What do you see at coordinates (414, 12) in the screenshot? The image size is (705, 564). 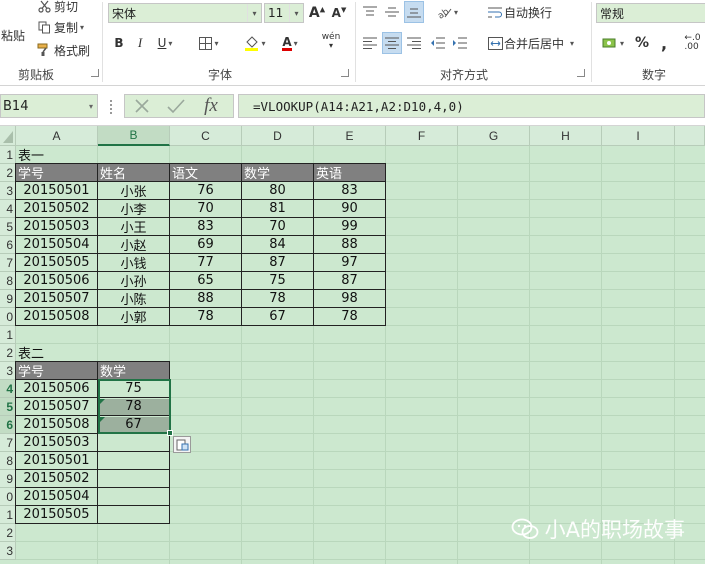 I see `align-bottom-button` at bounding box center [414, 12].